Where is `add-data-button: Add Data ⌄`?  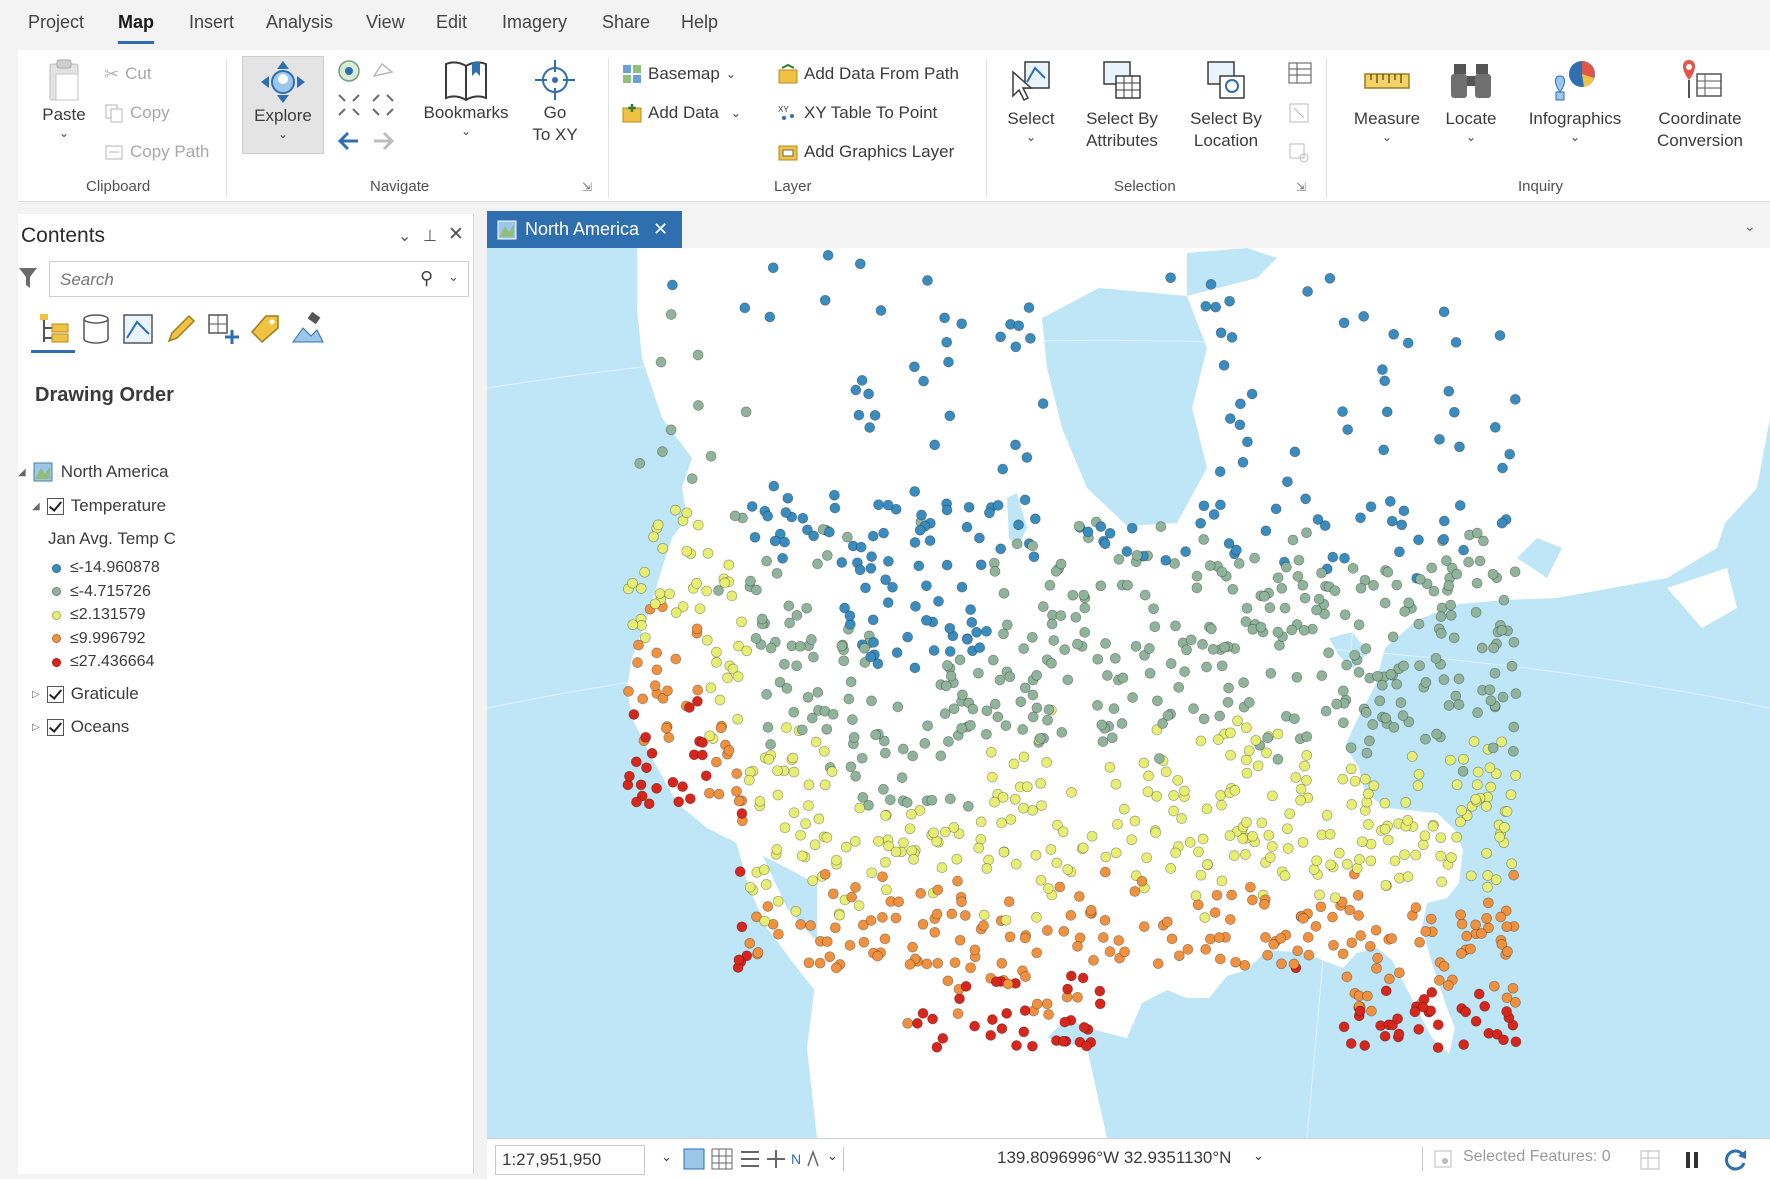
add-data-button: Add Data ⌄ is located at coordinates (681, 113).